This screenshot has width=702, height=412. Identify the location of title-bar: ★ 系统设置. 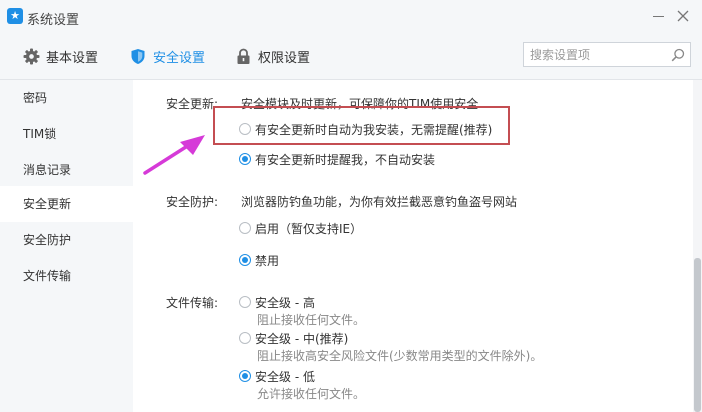
(351, 16).